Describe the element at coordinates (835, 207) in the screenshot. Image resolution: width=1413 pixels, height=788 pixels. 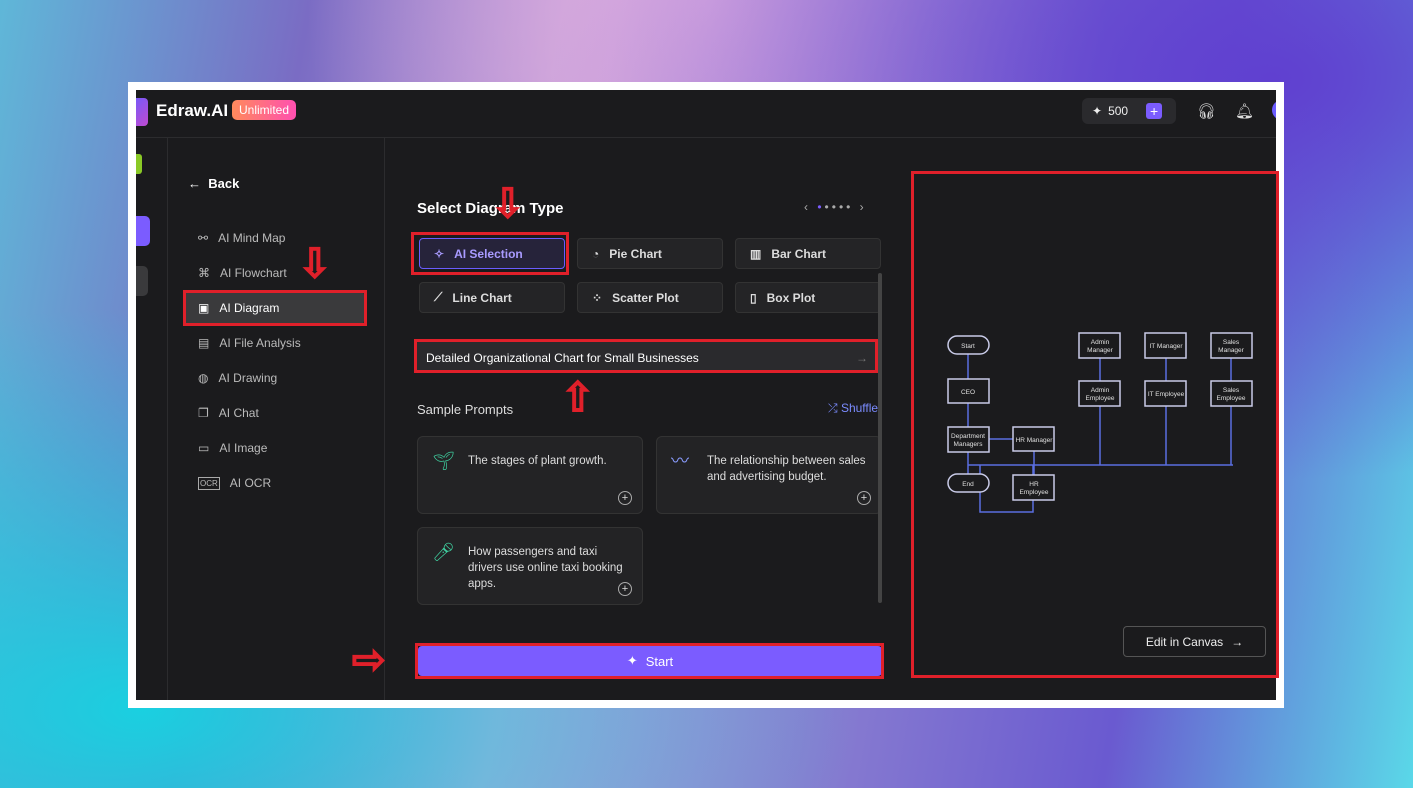
I see `type-pager: ‹ ••••• ›` at that location.